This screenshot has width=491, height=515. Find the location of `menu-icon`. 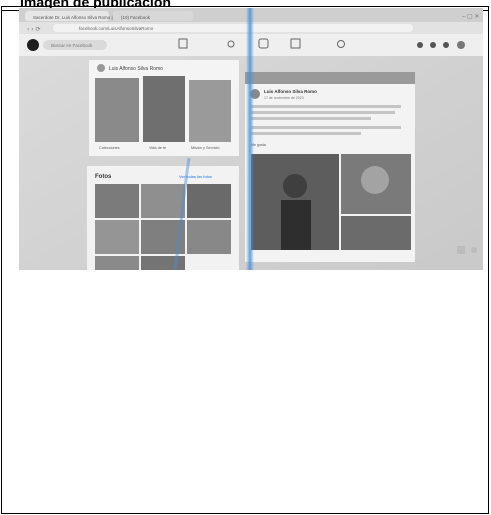

menu-icon is located at coordinates (420, 45).